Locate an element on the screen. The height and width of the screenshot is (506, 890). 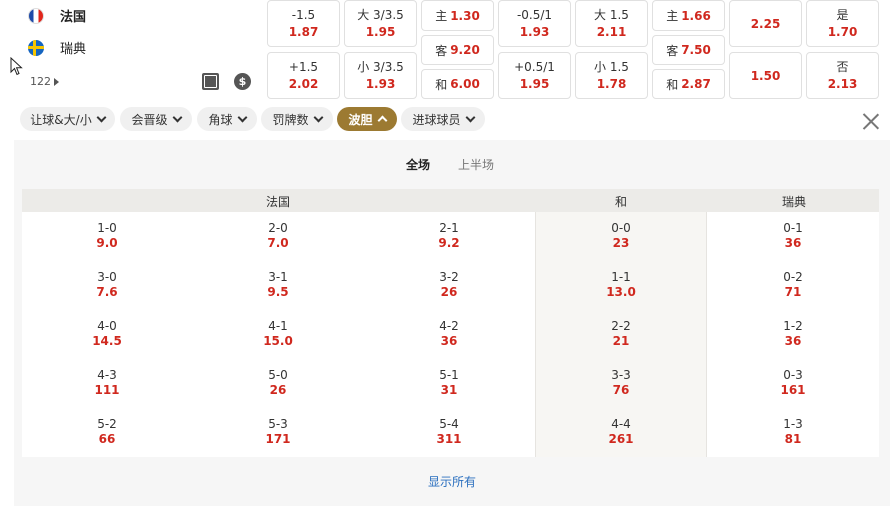
score-odd: 171 is located at coordinates (278, 439).